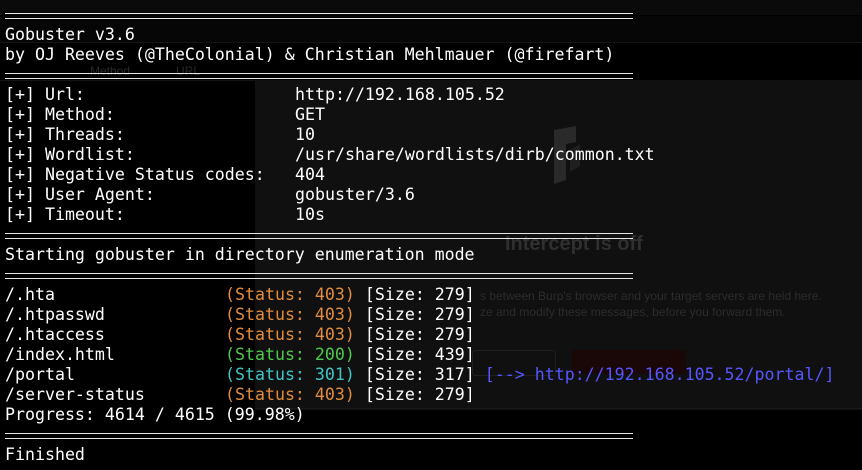 This screenshot has height=470, width=862. I want to click on config-value: GET, so click(310, 114).